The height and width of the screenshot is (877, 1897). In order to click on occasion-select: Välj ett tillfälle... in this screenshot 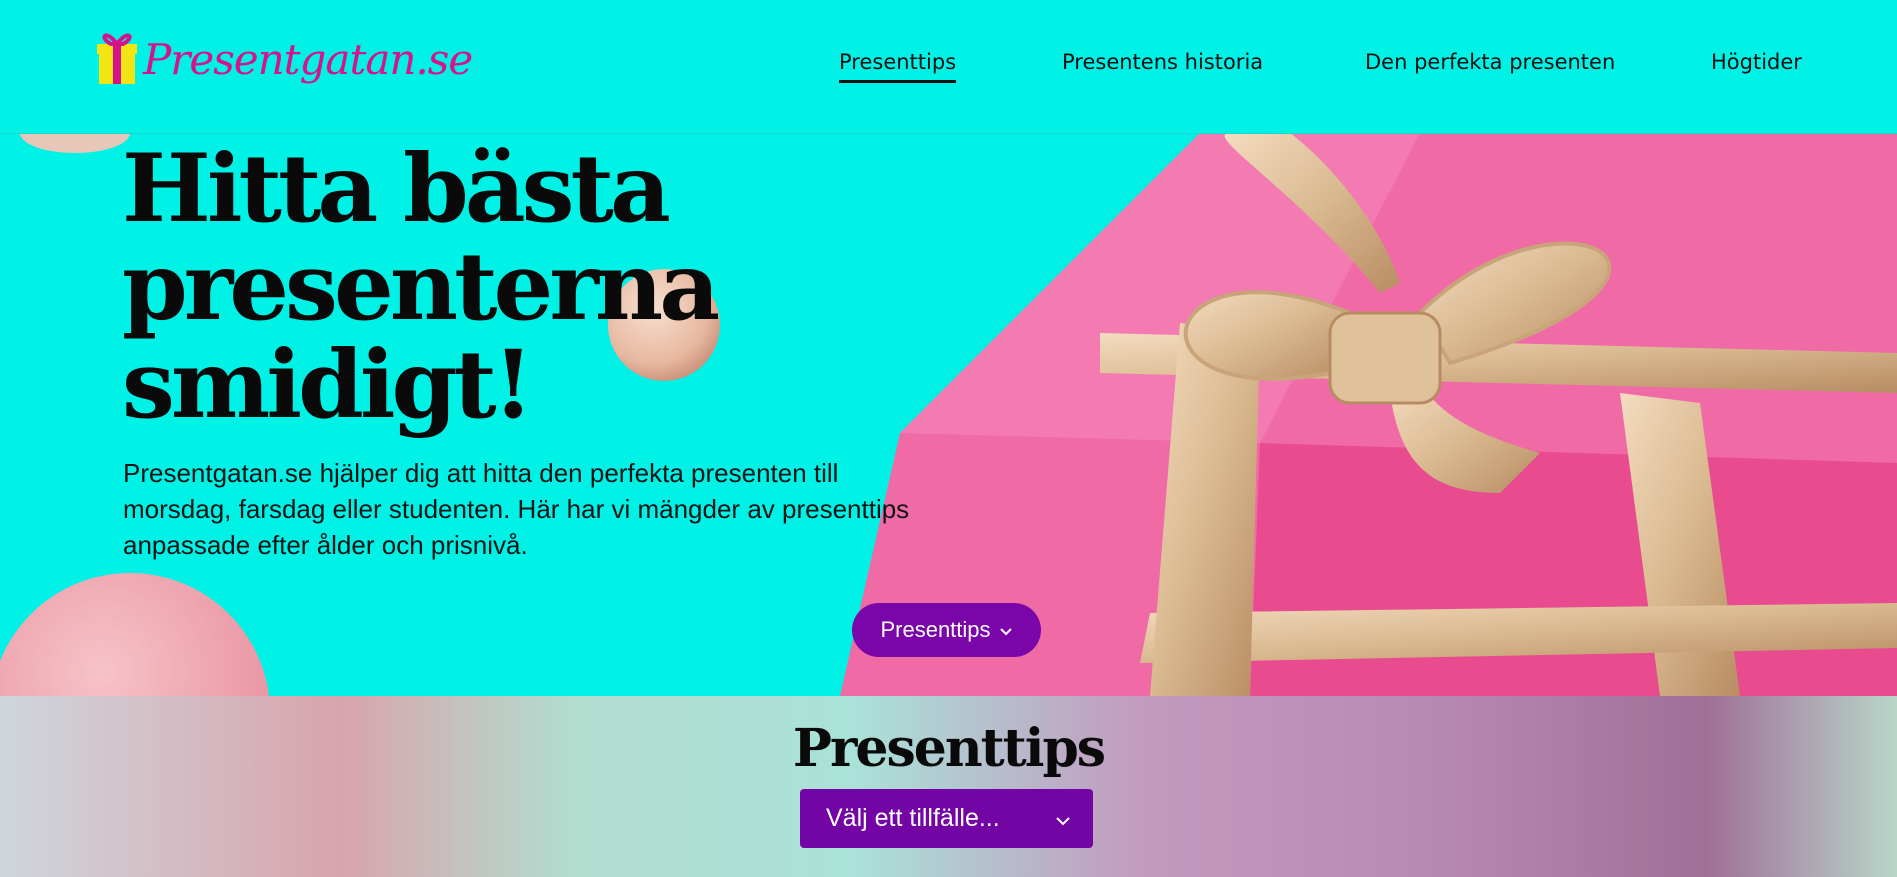, I will do `click(946, 818)`.